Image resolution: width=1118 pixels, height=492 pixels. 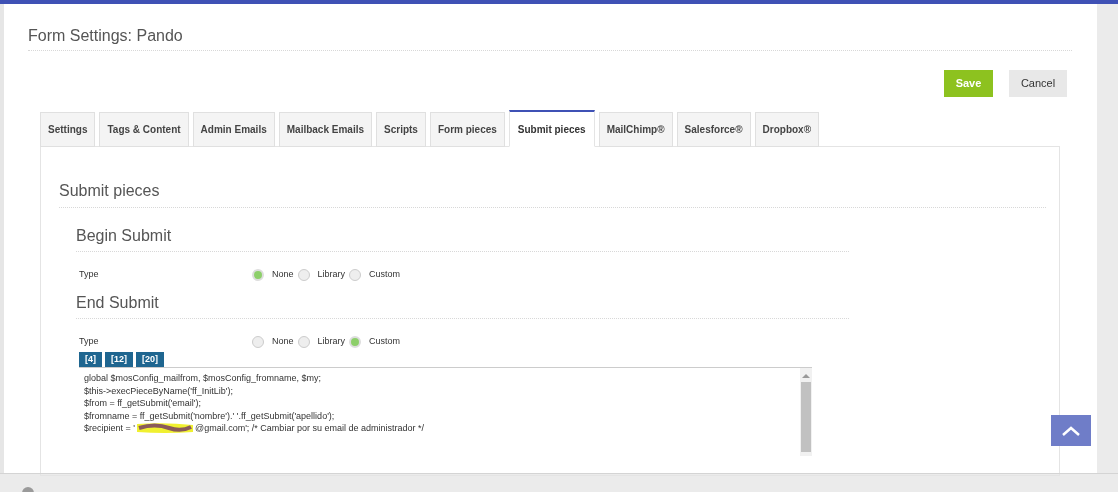 What do you see at coordinates (713, 129) in the screenshot?
I see `tab: Salesforce®` at bounding box center [713, 129].